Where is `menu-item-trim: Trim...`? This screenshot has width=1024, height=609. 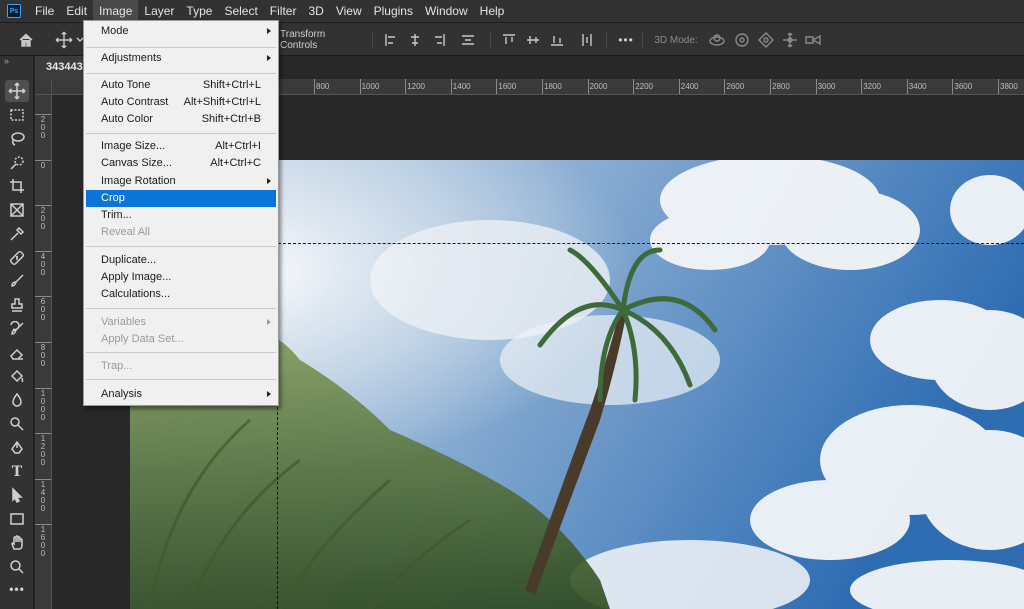 menu-item-trim: Trim... is located at coordinates (181, 215).